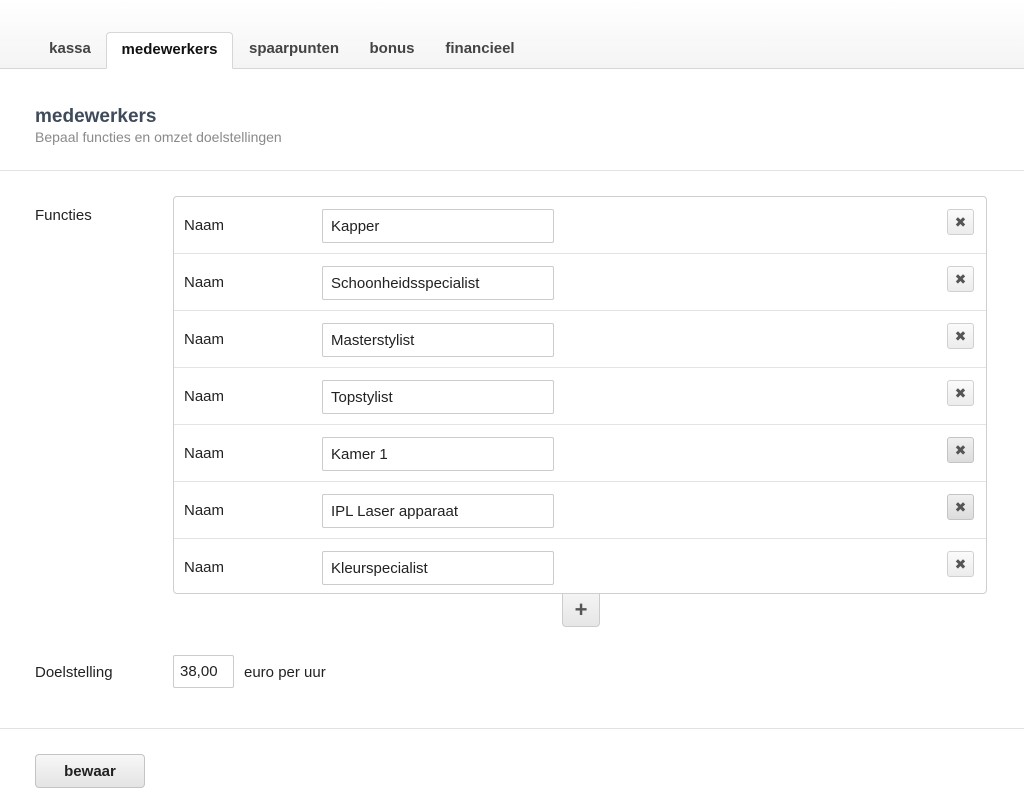 The image size is (1024, 802). Describe the element at coordinates (512, 170) in the screenshot. I see `section-divider` at that location.